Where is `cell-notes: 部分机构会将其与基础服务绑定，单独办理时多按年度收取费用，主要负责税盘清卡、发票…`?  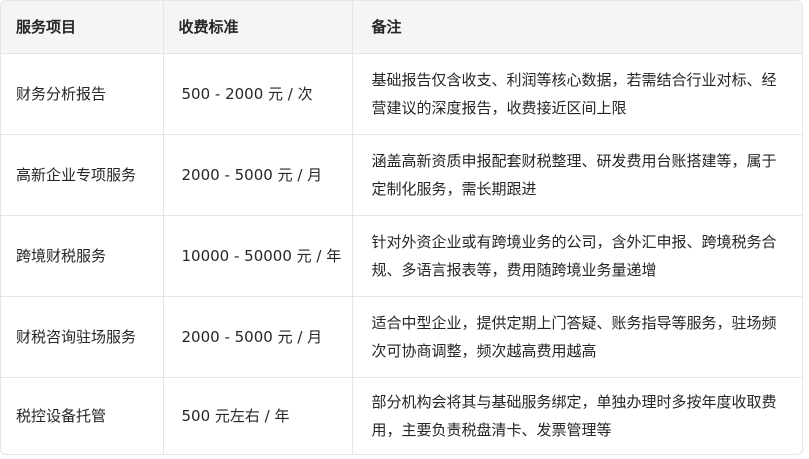
cell-notes: 部分机构会将其与基础服务绑定，单独办理时多按年度收取费用，主要负责税盘清卡、发票… is located at coordinates (574, 416).